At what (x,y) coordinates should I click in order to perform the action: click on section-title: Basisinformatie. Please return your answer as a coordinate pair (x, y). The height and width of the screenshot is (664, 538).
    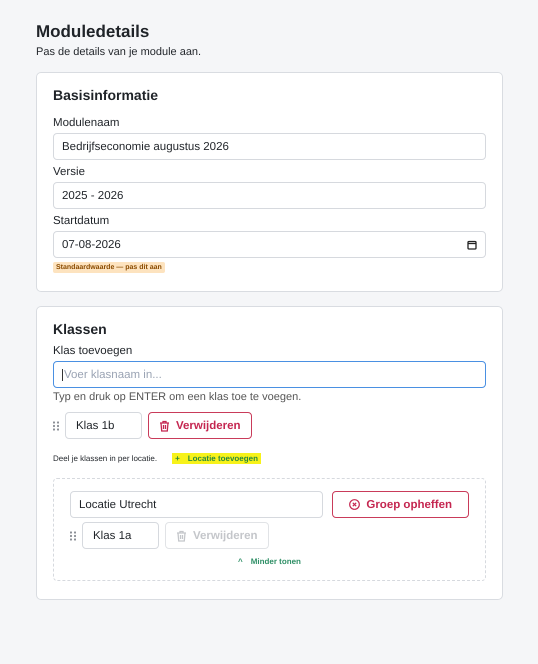
    Looking at the image, I should click on (106, 95).